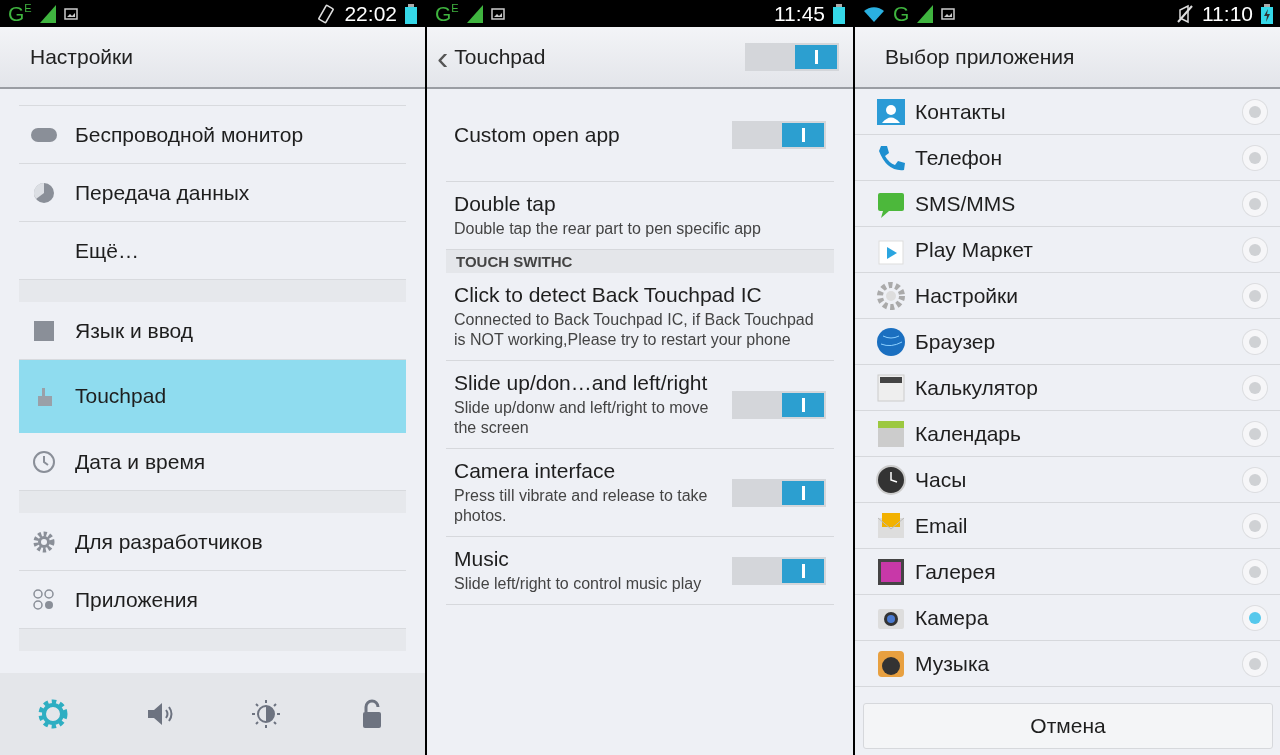  I want to click on setting-summary: Slide left/right to control music play, so click(578, 584).